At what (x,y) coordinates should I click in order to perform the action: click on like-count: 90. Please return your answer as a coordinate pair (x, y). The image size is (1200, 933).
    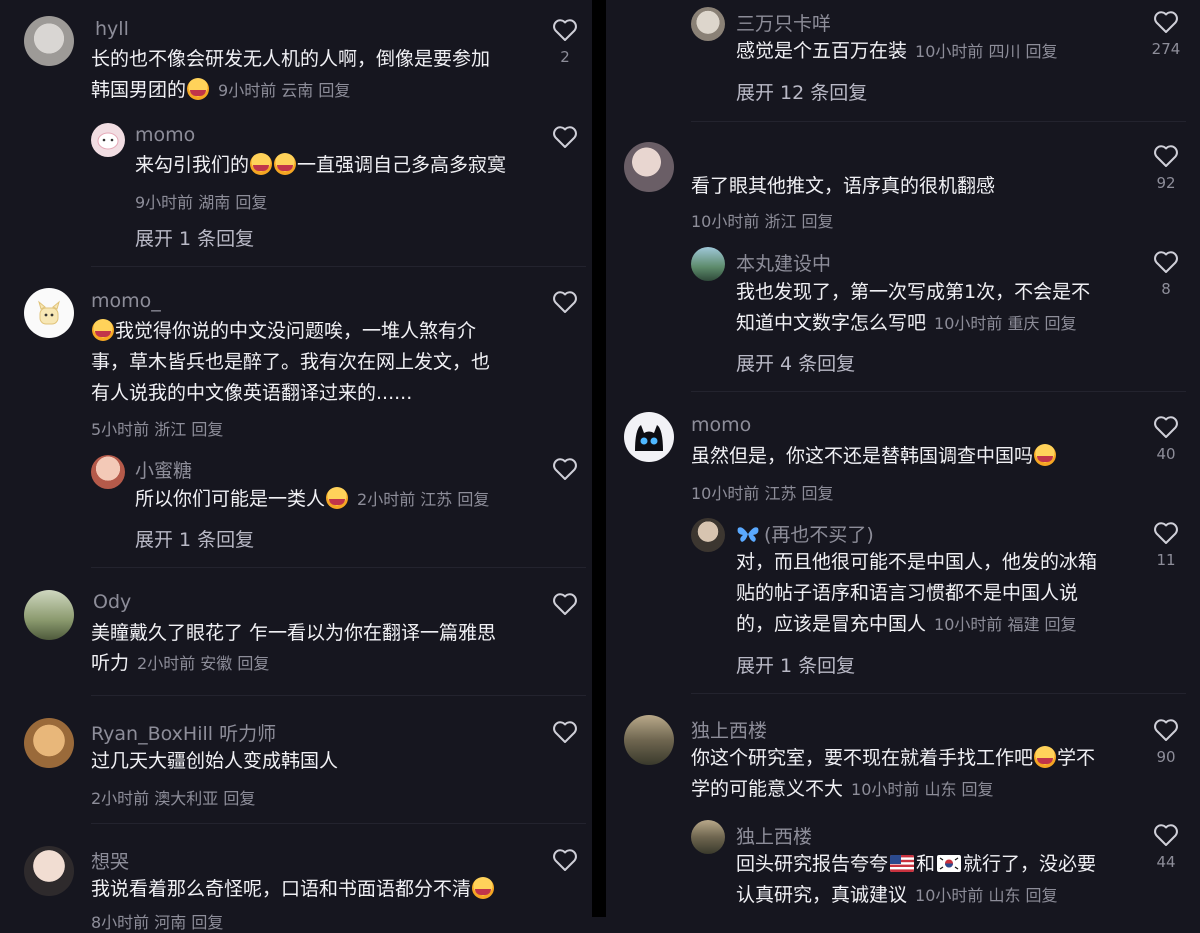
    Looking at the image, I should click on (1166, 757).